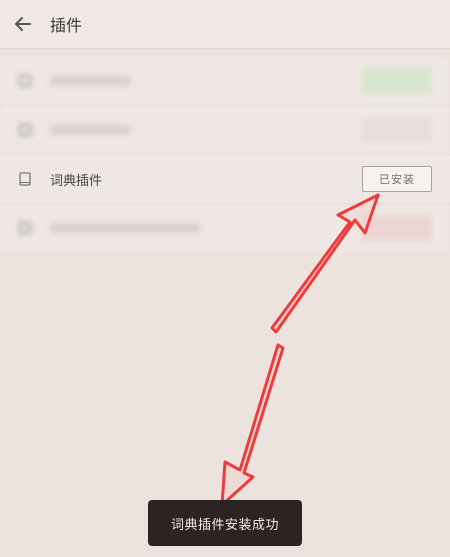  Describe the element at coordinates (325, 263) in the screenshot. I see `annotation-arrow-up` at that location.